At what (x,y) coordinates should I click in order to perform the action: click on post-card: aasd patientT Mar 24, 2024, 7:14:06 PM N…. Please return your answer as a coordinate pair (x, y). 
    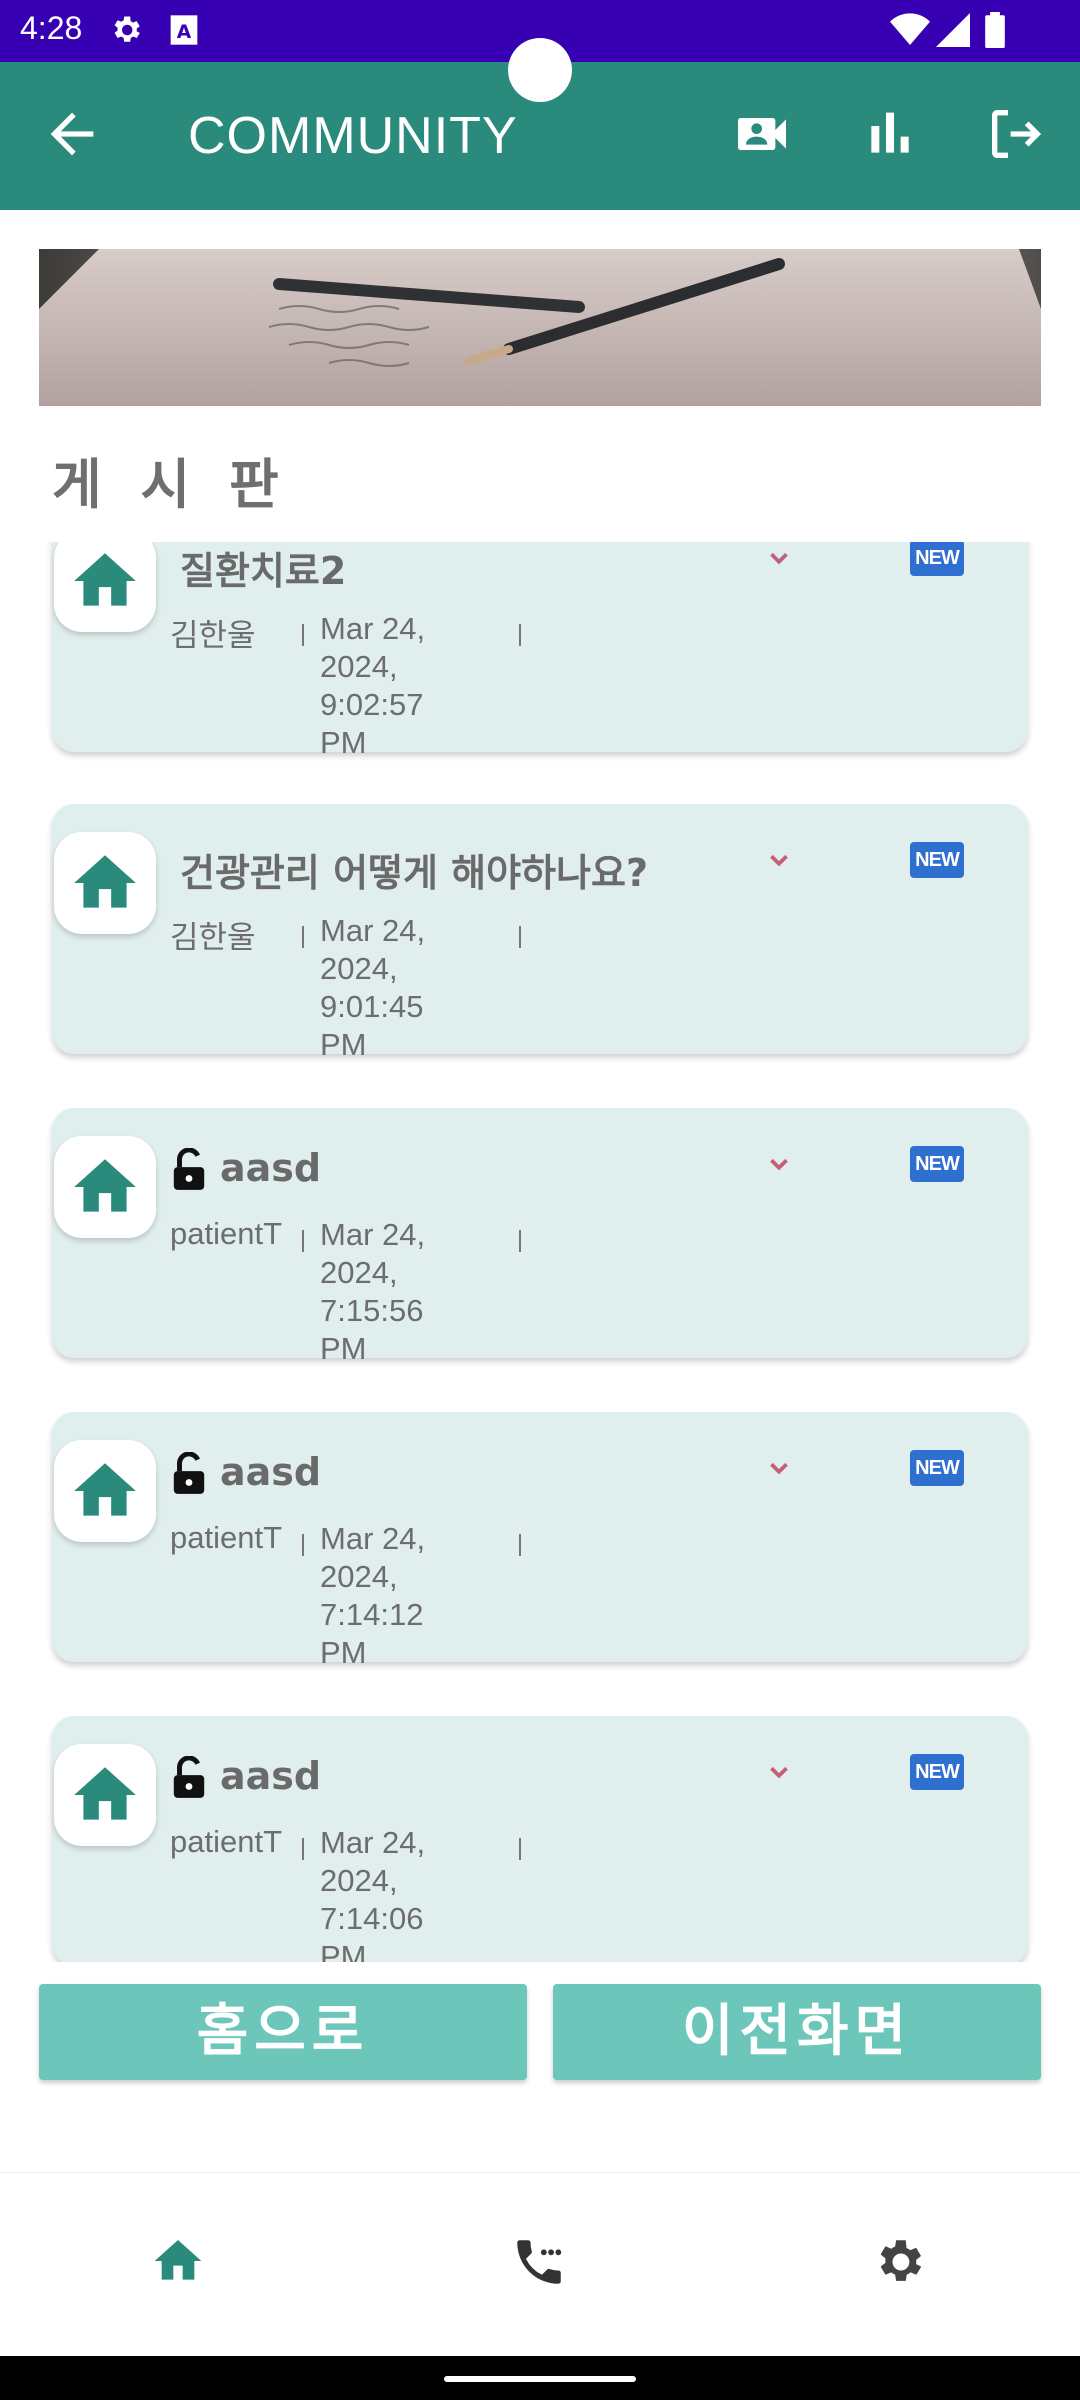
    Looking at the image, I should click on (540, 1839).